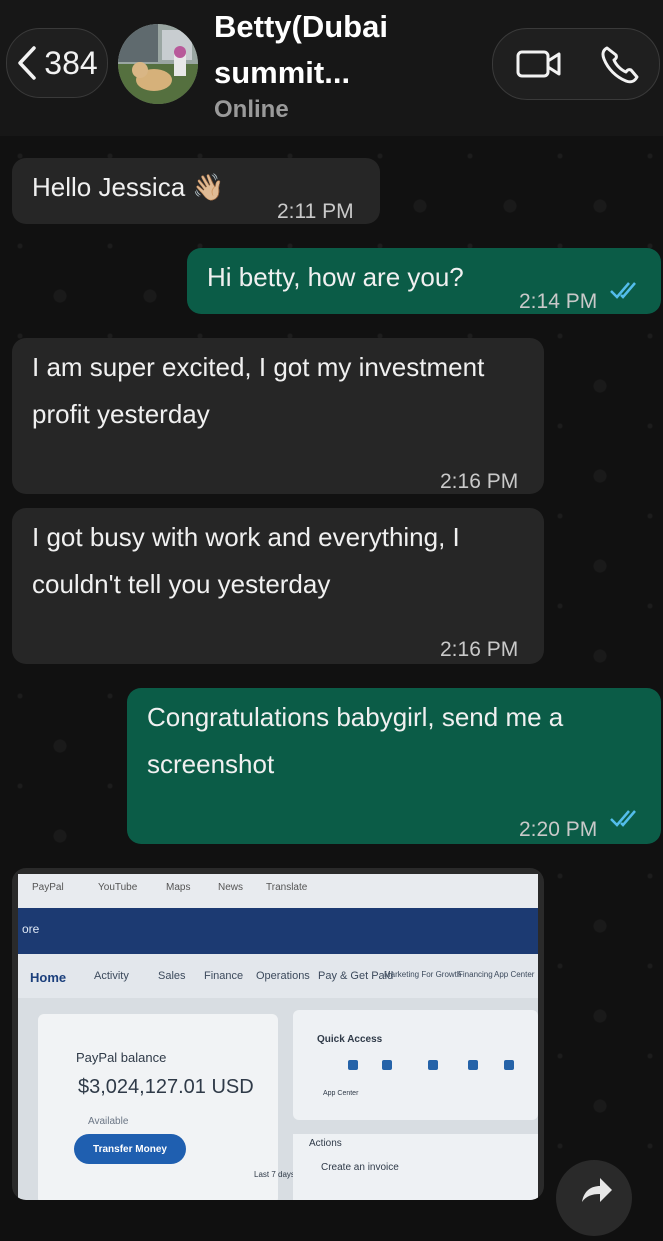 Image resolution: width=663 pixels, height=1241 pixels. I want to click on call-buttons, so click(576, 64).